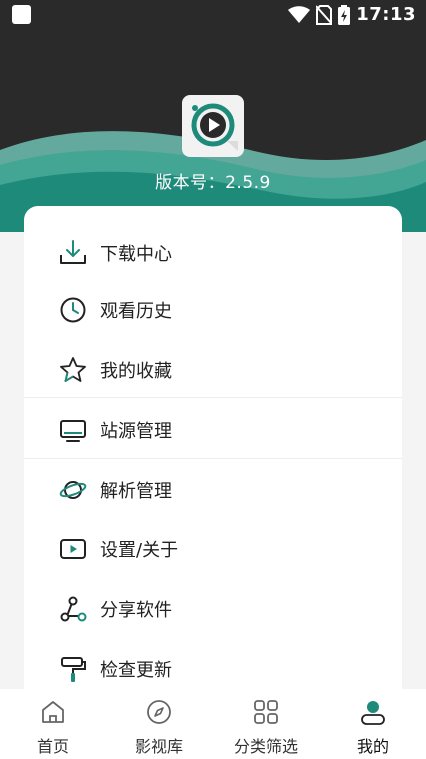 This screenshot has height=759, width=426. I want to click on battery-charging-icon, so click(344, 14).